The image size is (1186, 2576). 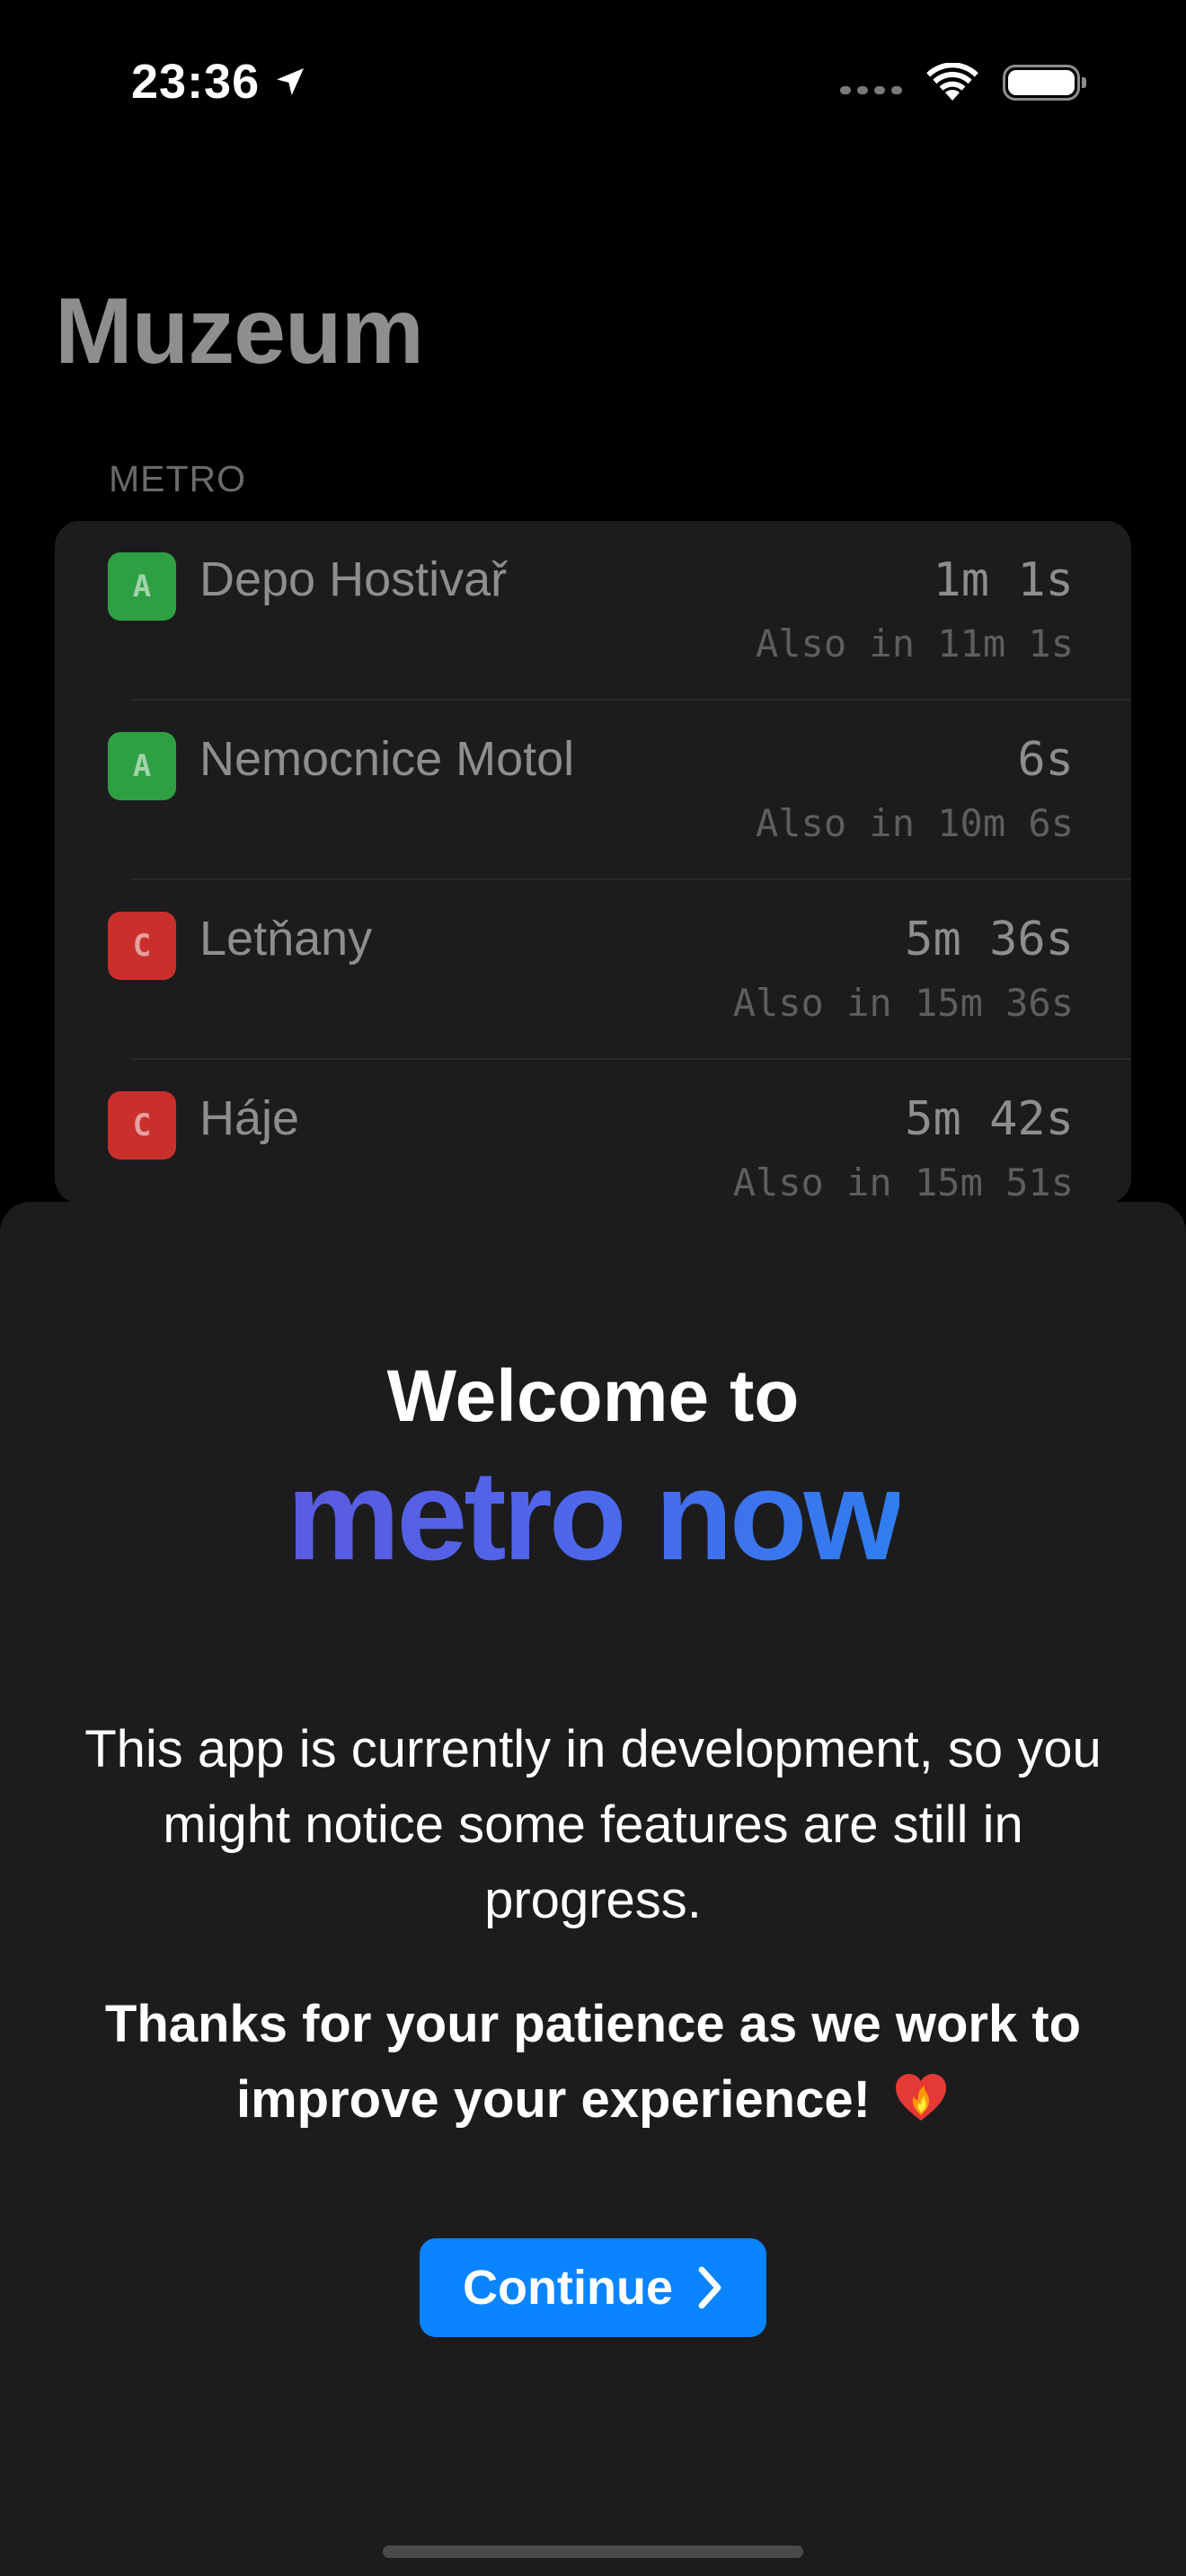 What do you see at coordinates (903, 1003) in the screenshot?
I see `next-departure-label: Also in 15m 36s` at bounding box center [903, 1003].